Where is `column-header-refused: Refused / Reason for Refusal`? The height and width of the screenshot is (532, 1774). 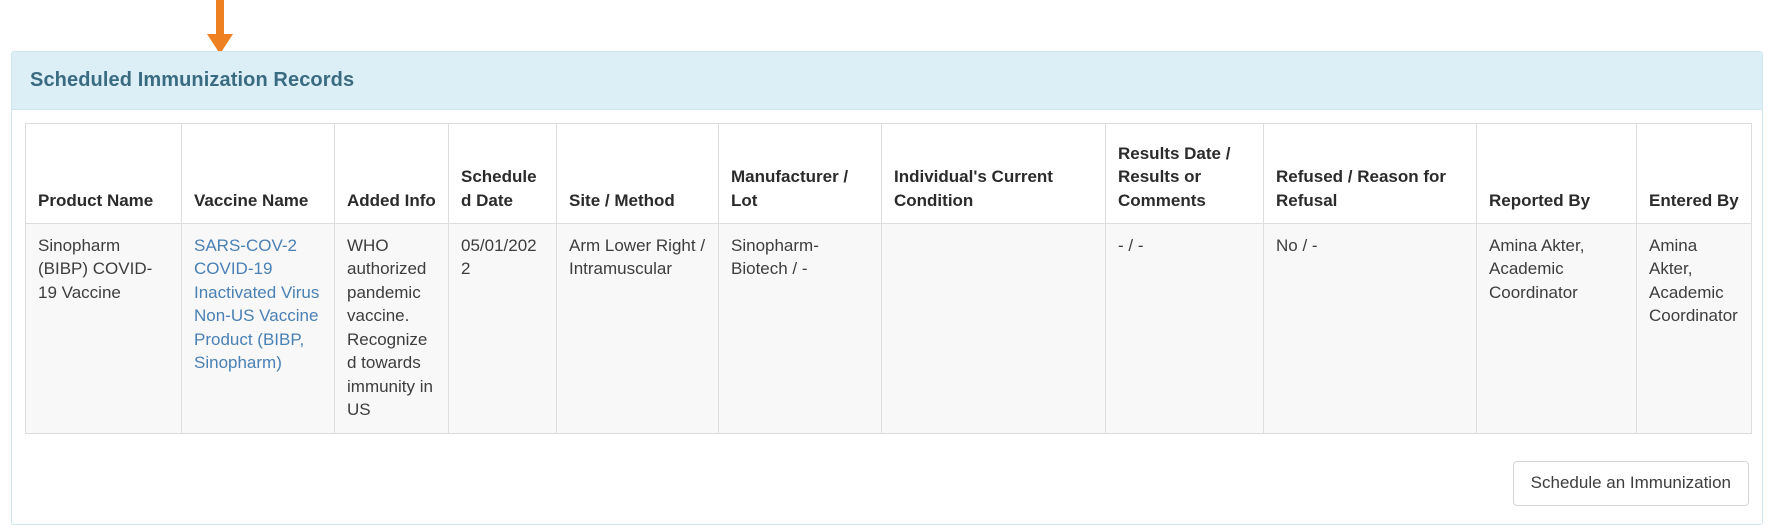 column-header-refused: Refused / Reason for Refusal is located at coordinates (1370, 173).